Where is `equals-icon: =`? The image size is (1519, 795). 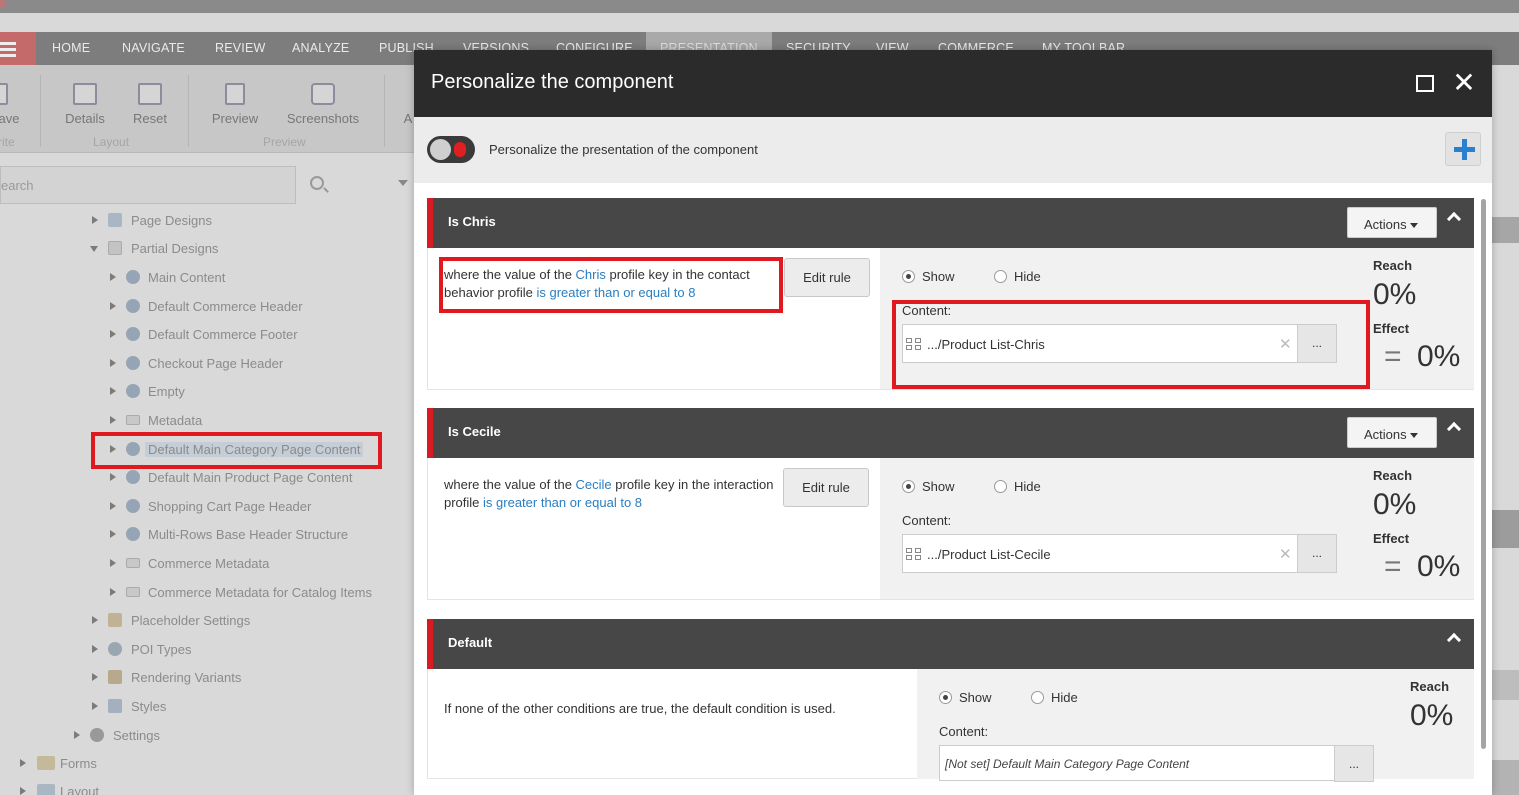
equals-icon: = is located at coordinates (1393, 356).